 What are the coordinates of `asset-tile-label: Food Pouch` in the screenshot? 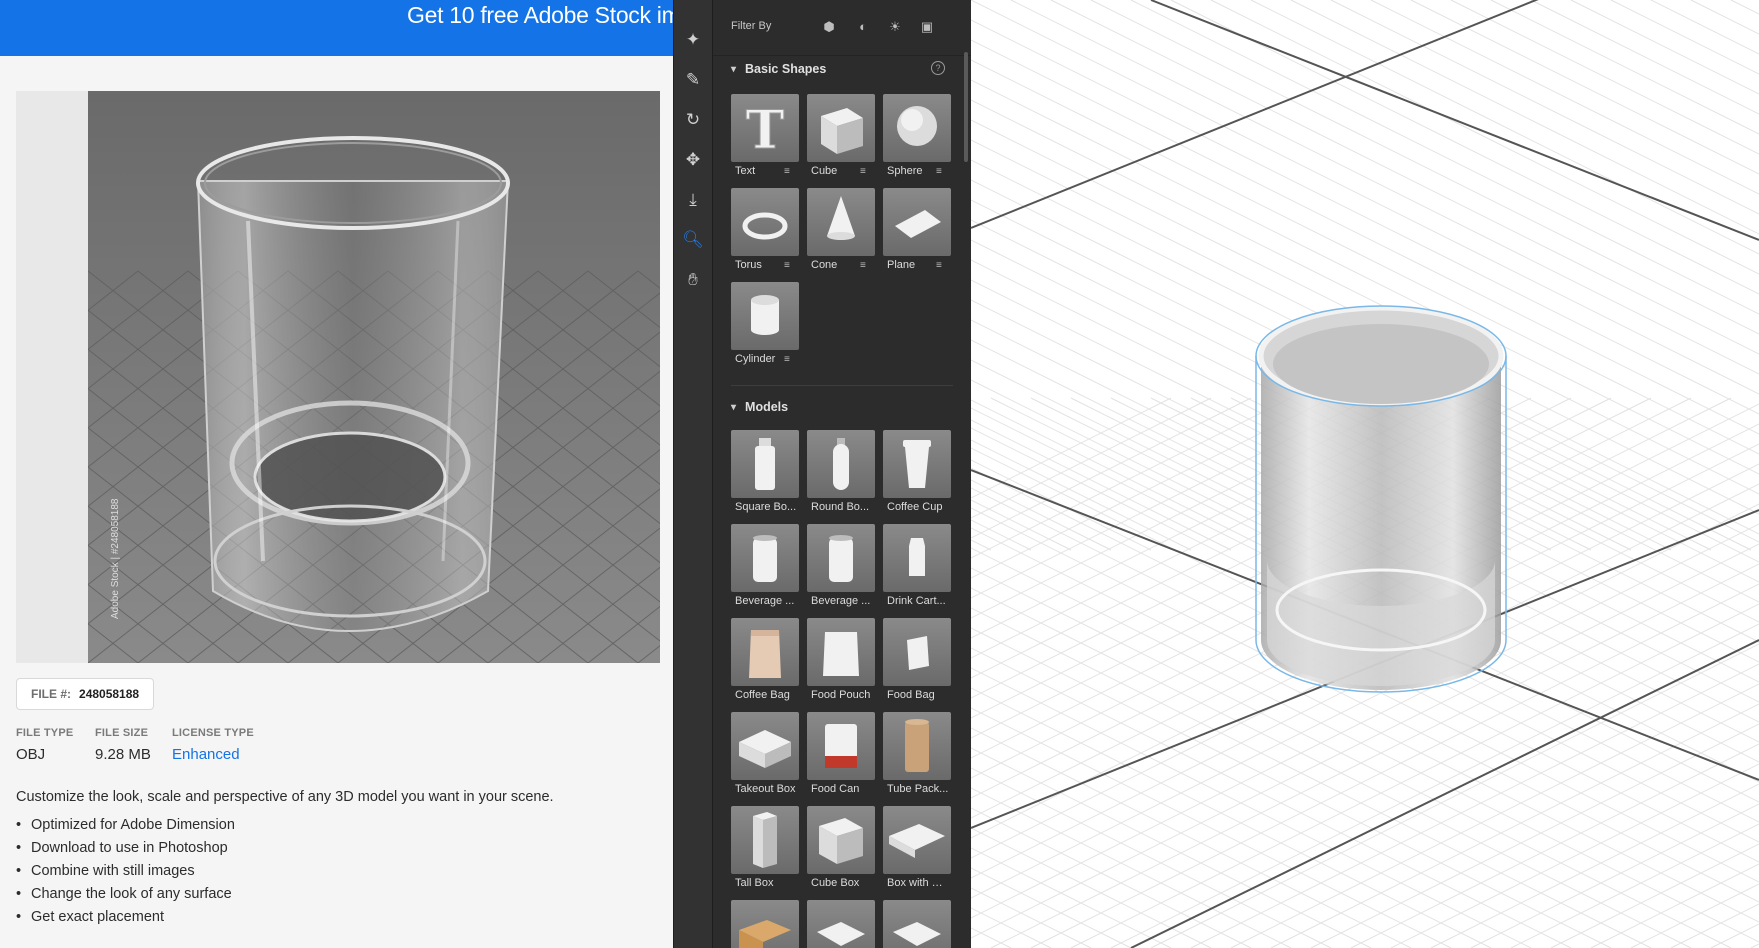 It's located at (841, 695).